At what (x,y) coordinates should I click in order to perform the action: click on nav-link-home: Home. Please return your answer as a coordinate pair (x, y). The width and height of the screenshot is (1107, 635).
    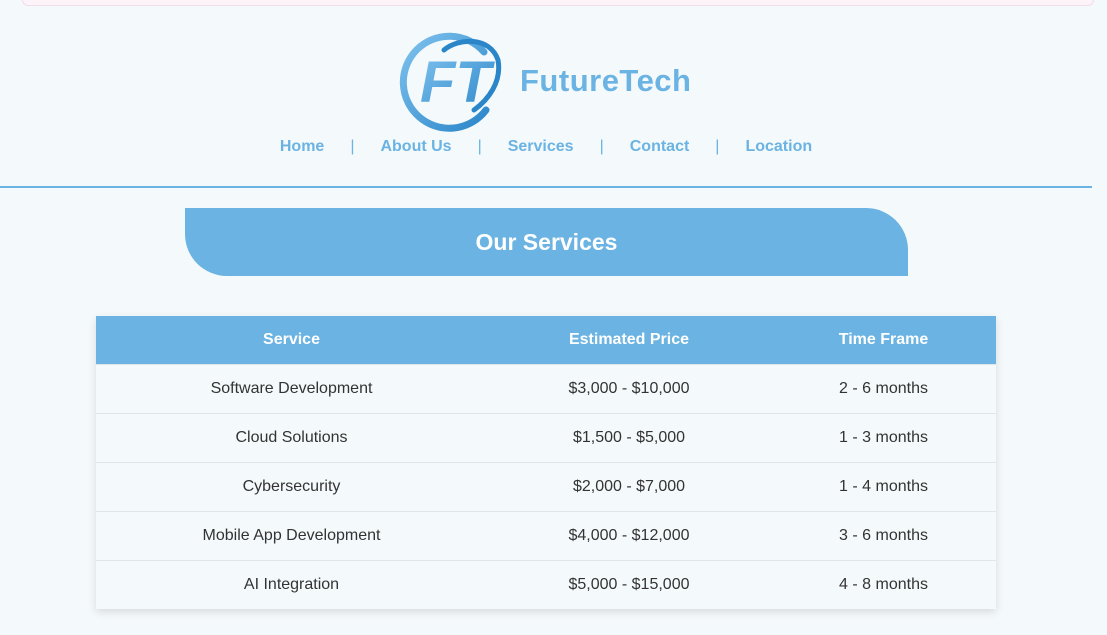
    Looking at the image, I should click on (302, 147).